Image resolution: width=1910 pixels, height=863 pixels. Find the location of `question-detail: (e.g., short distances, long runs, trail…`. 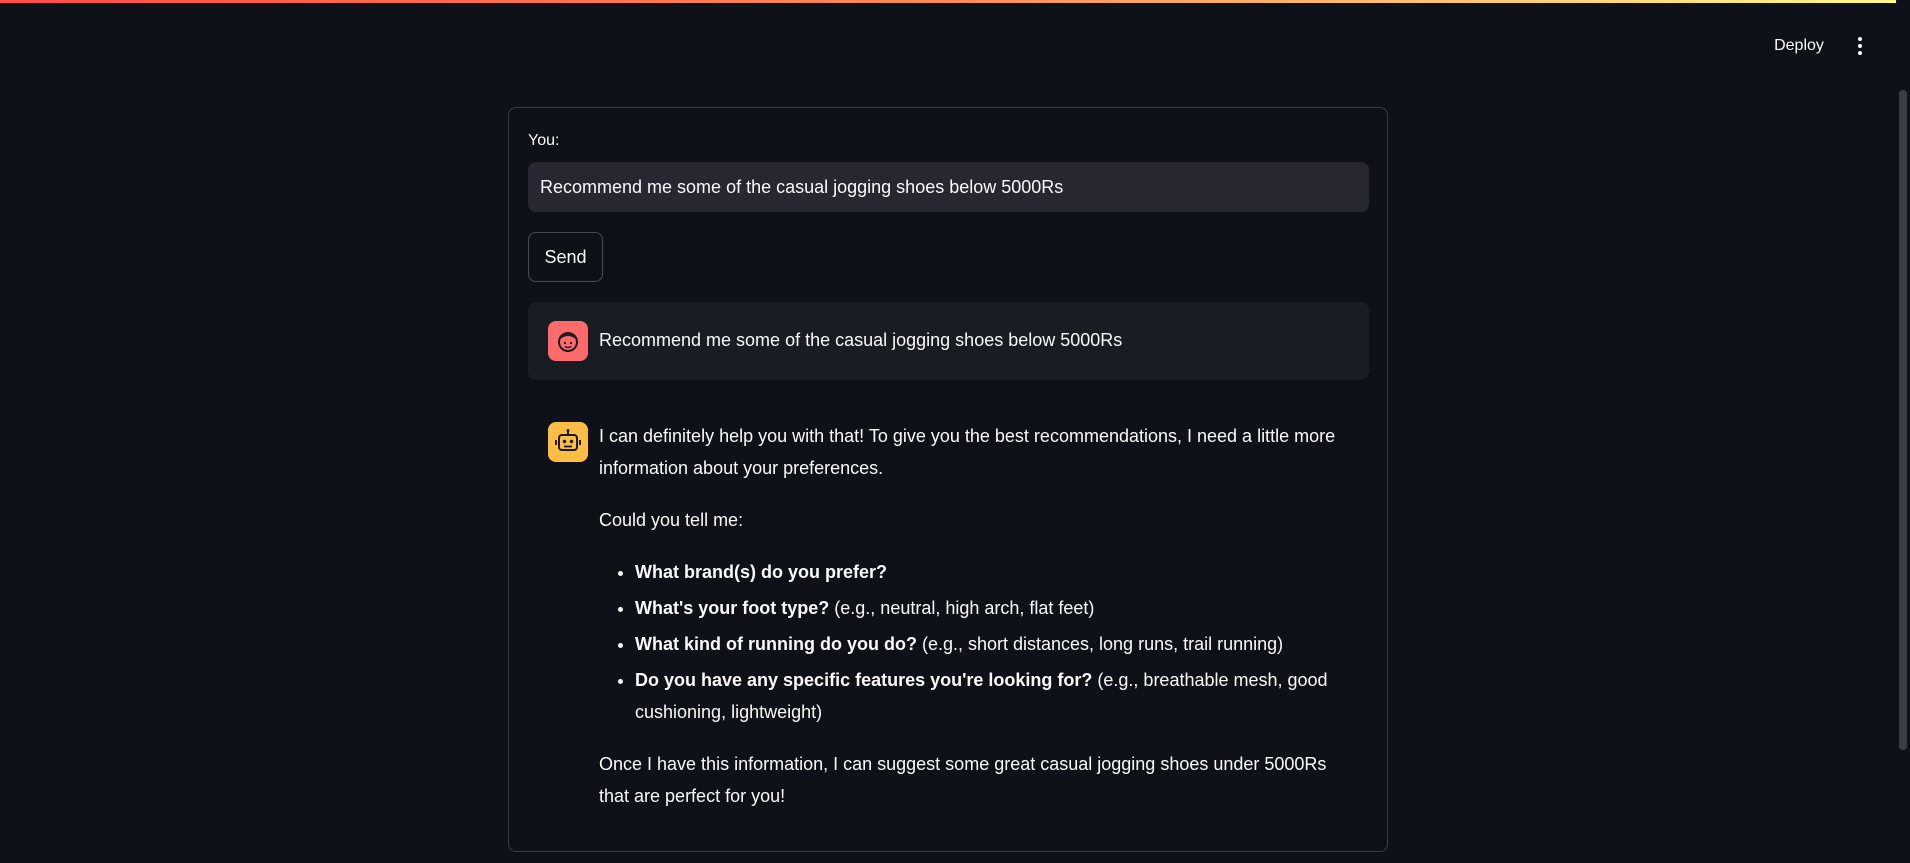

question-detail: (e.g., short distances, long runs, trail… is located at coordinates (1100, 644).